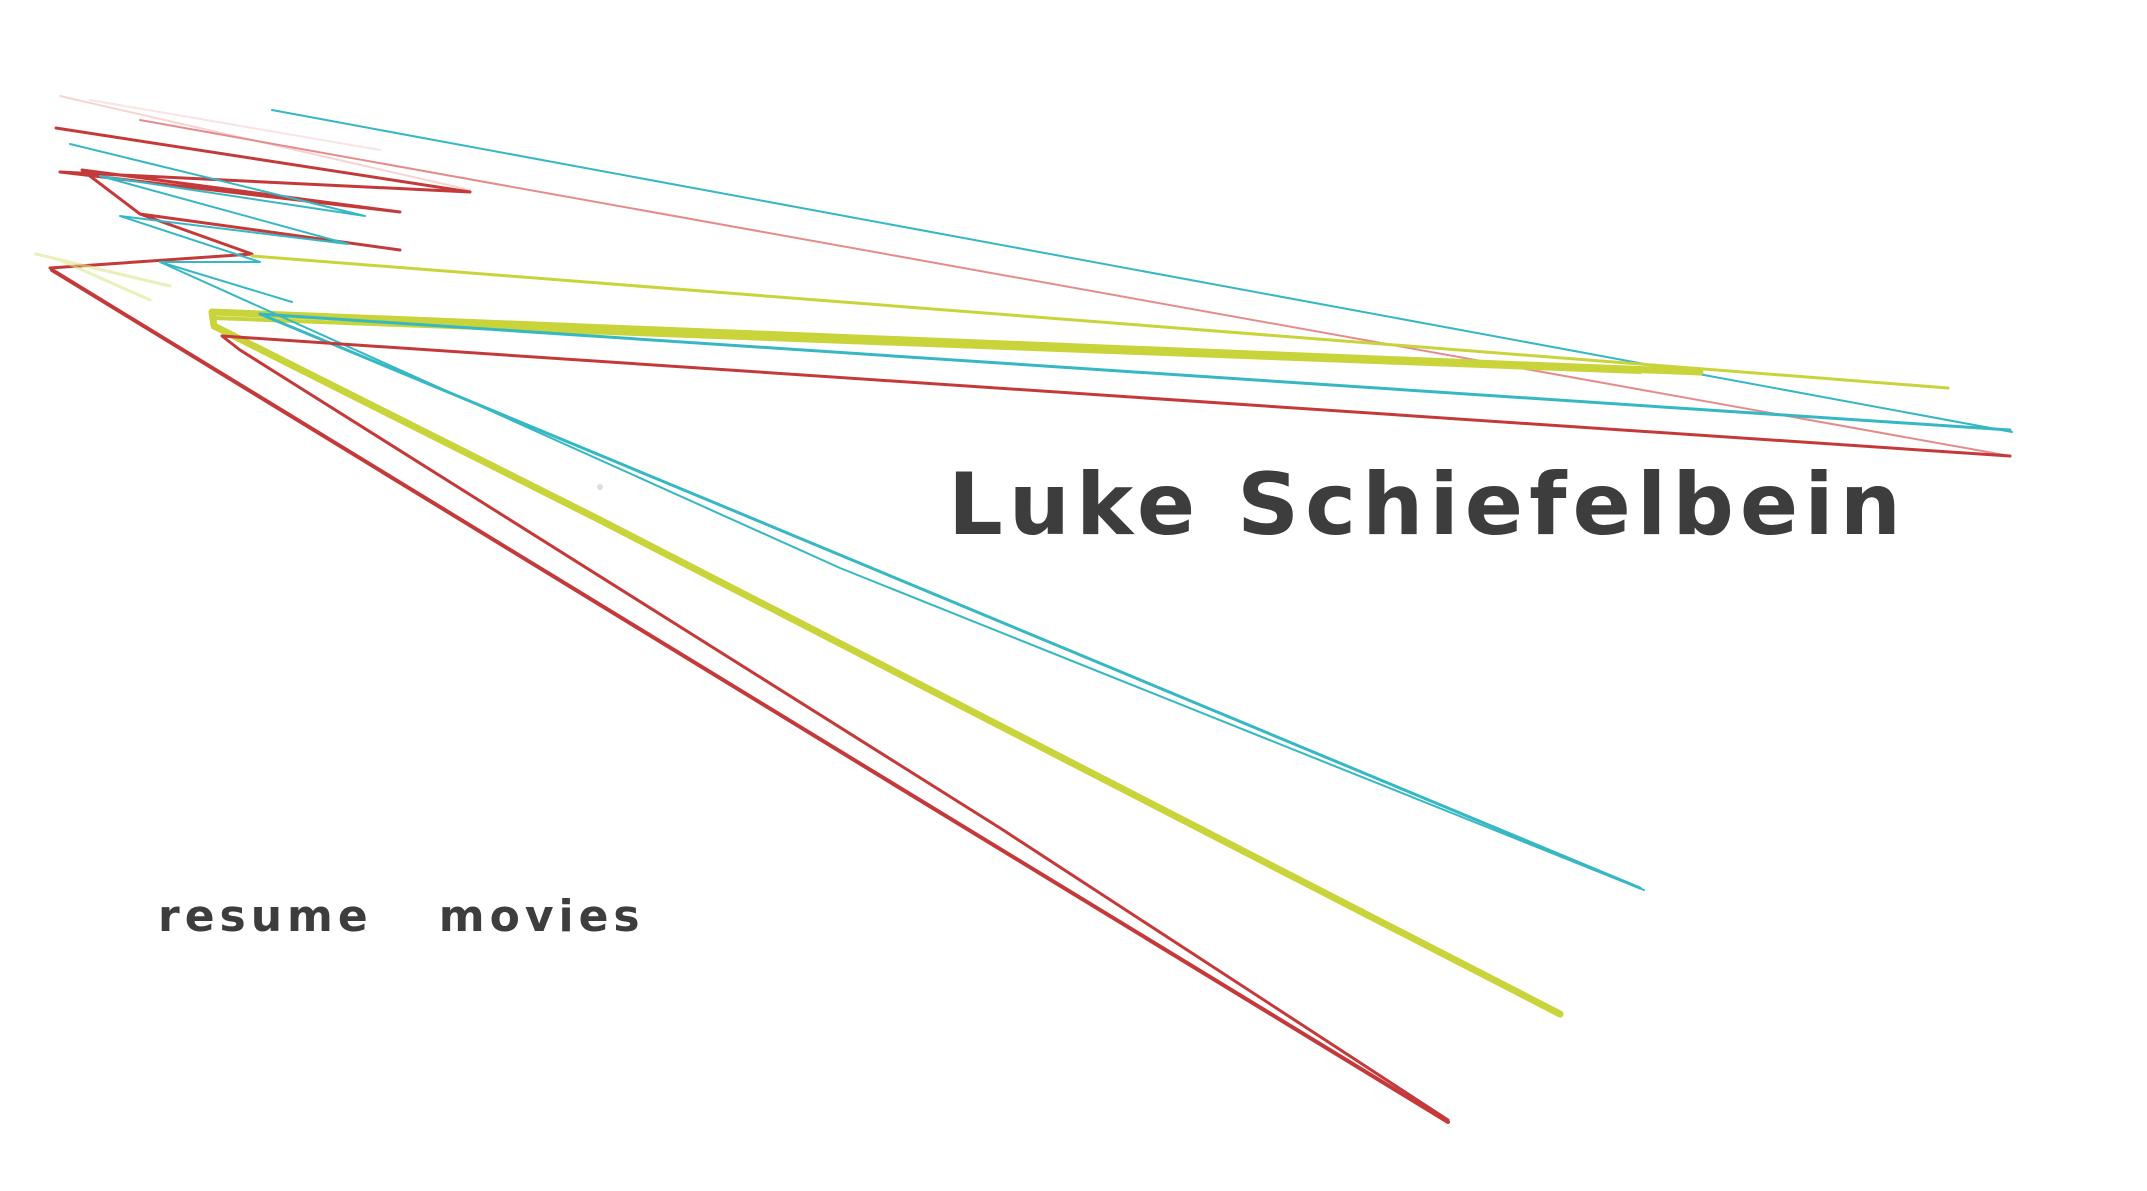 This screenshot has height=1191, width=2147. What do you see at coordinates (260, 198) in the screenshot?
I see `scribble-line-red-zigzag` at bounding box center [260, 198].